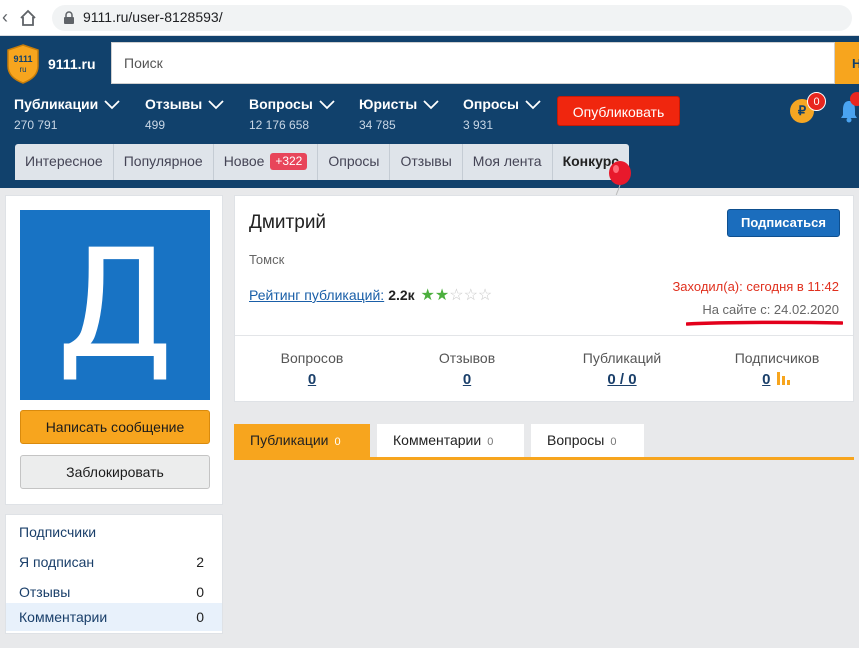 The height and width of the screenshot is (648, 859). I want to click on menu-item-reviews: Отзывы 0, so click(114, 592).